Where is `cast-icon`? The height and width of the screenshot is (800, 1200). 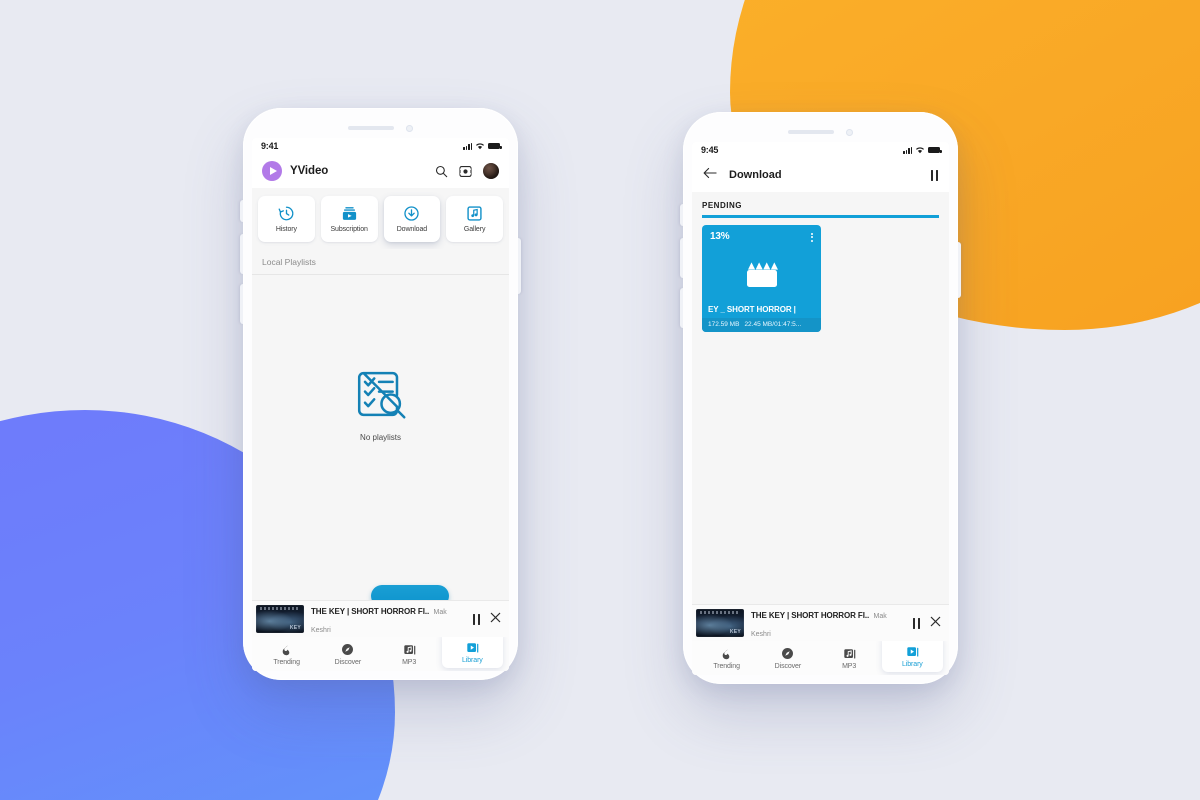
cast-icon is located at coordinates (465, 171).